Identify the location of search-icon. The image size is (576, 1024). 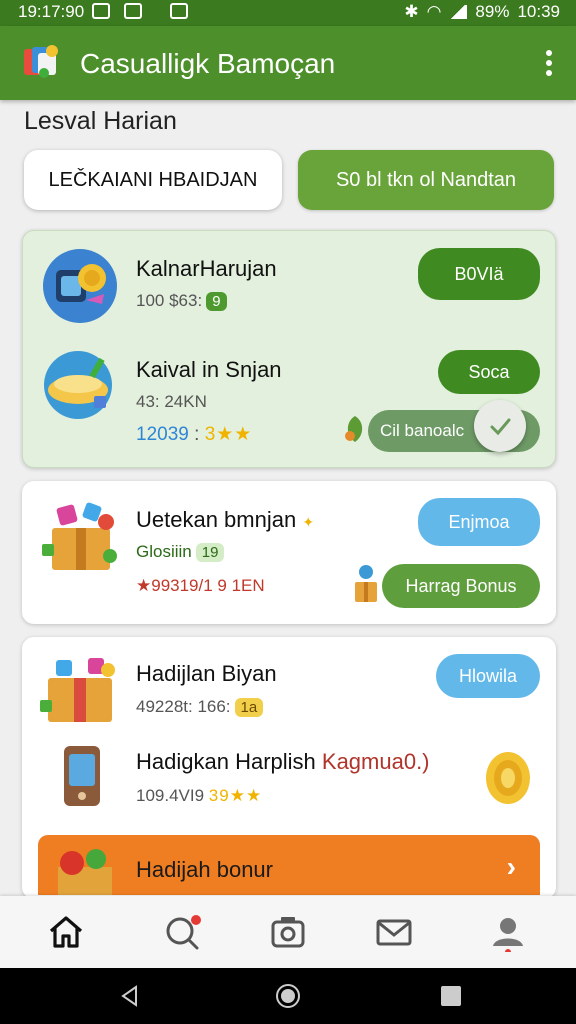
(182, 932).